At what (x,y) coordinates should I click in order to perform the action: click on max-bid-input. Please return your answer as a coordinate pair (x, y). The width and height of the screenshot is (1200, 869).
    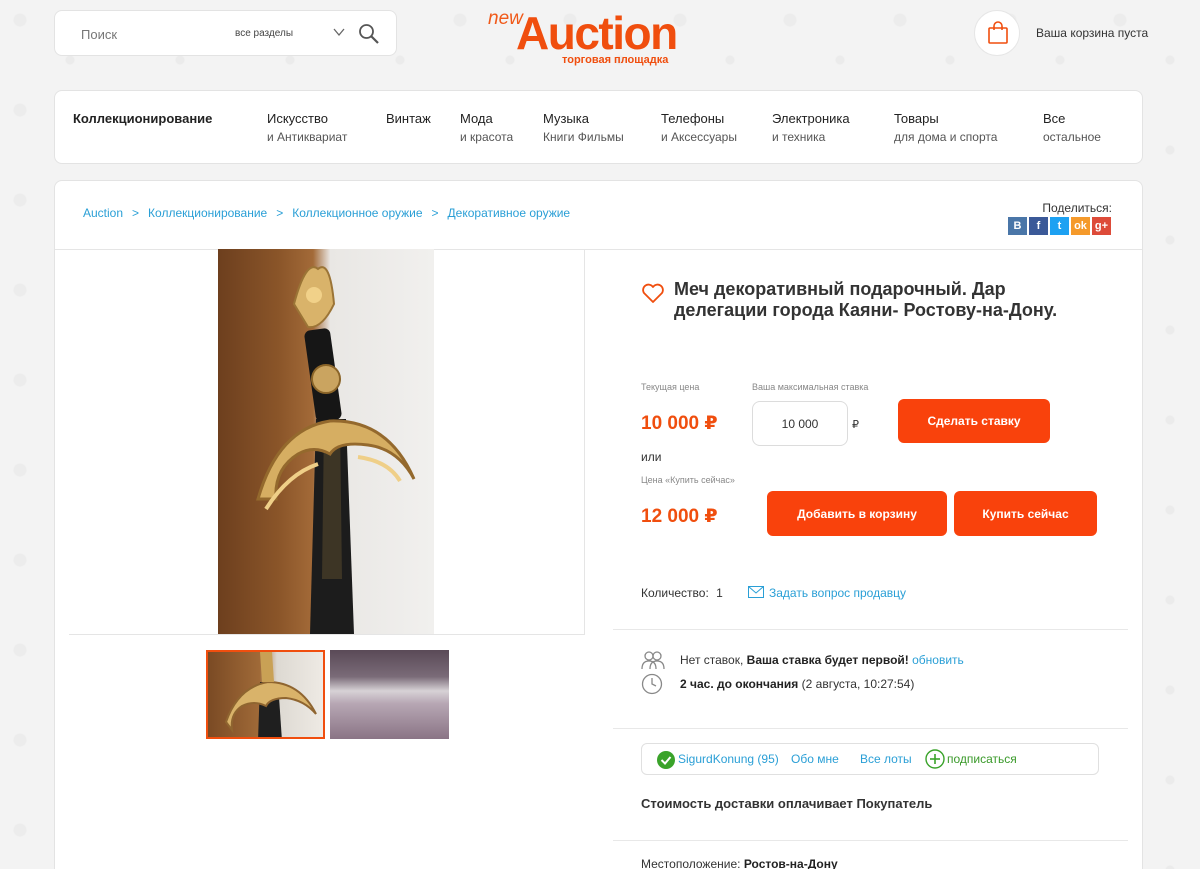
    Looking at the image, I should click on (800, 423).